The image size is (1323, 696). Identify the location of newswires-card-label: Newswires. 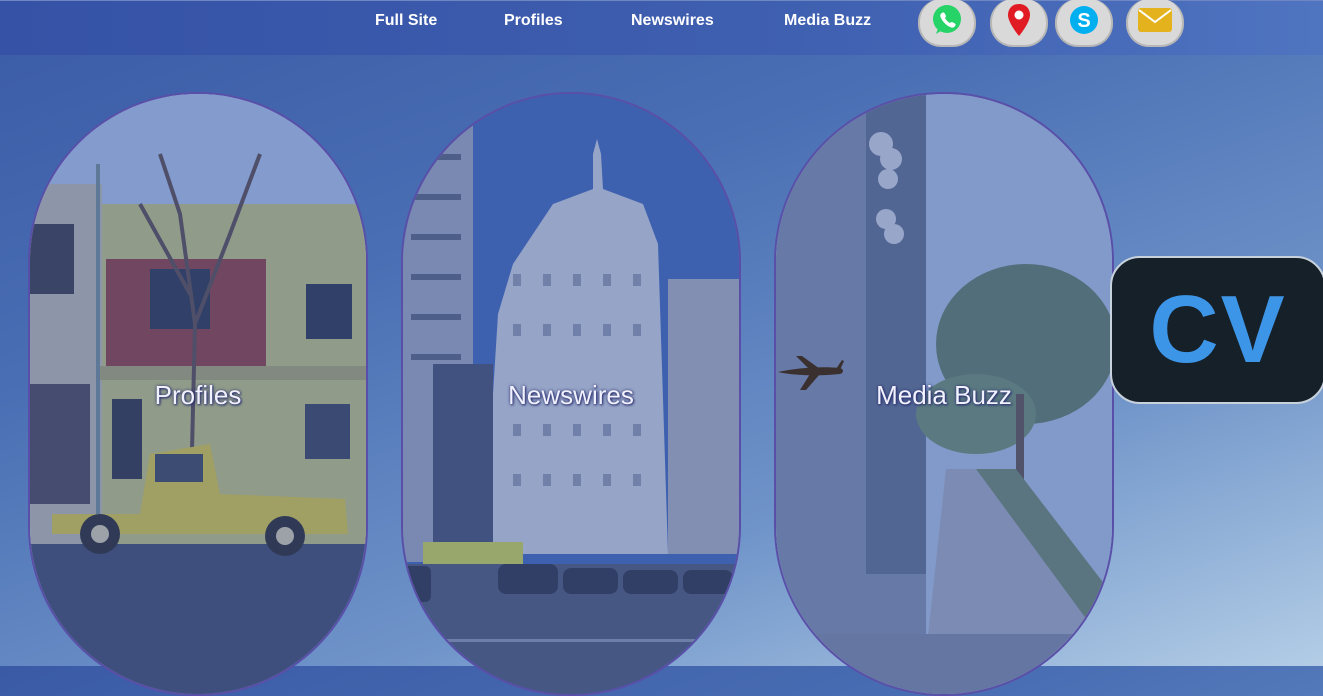
(571, 395).